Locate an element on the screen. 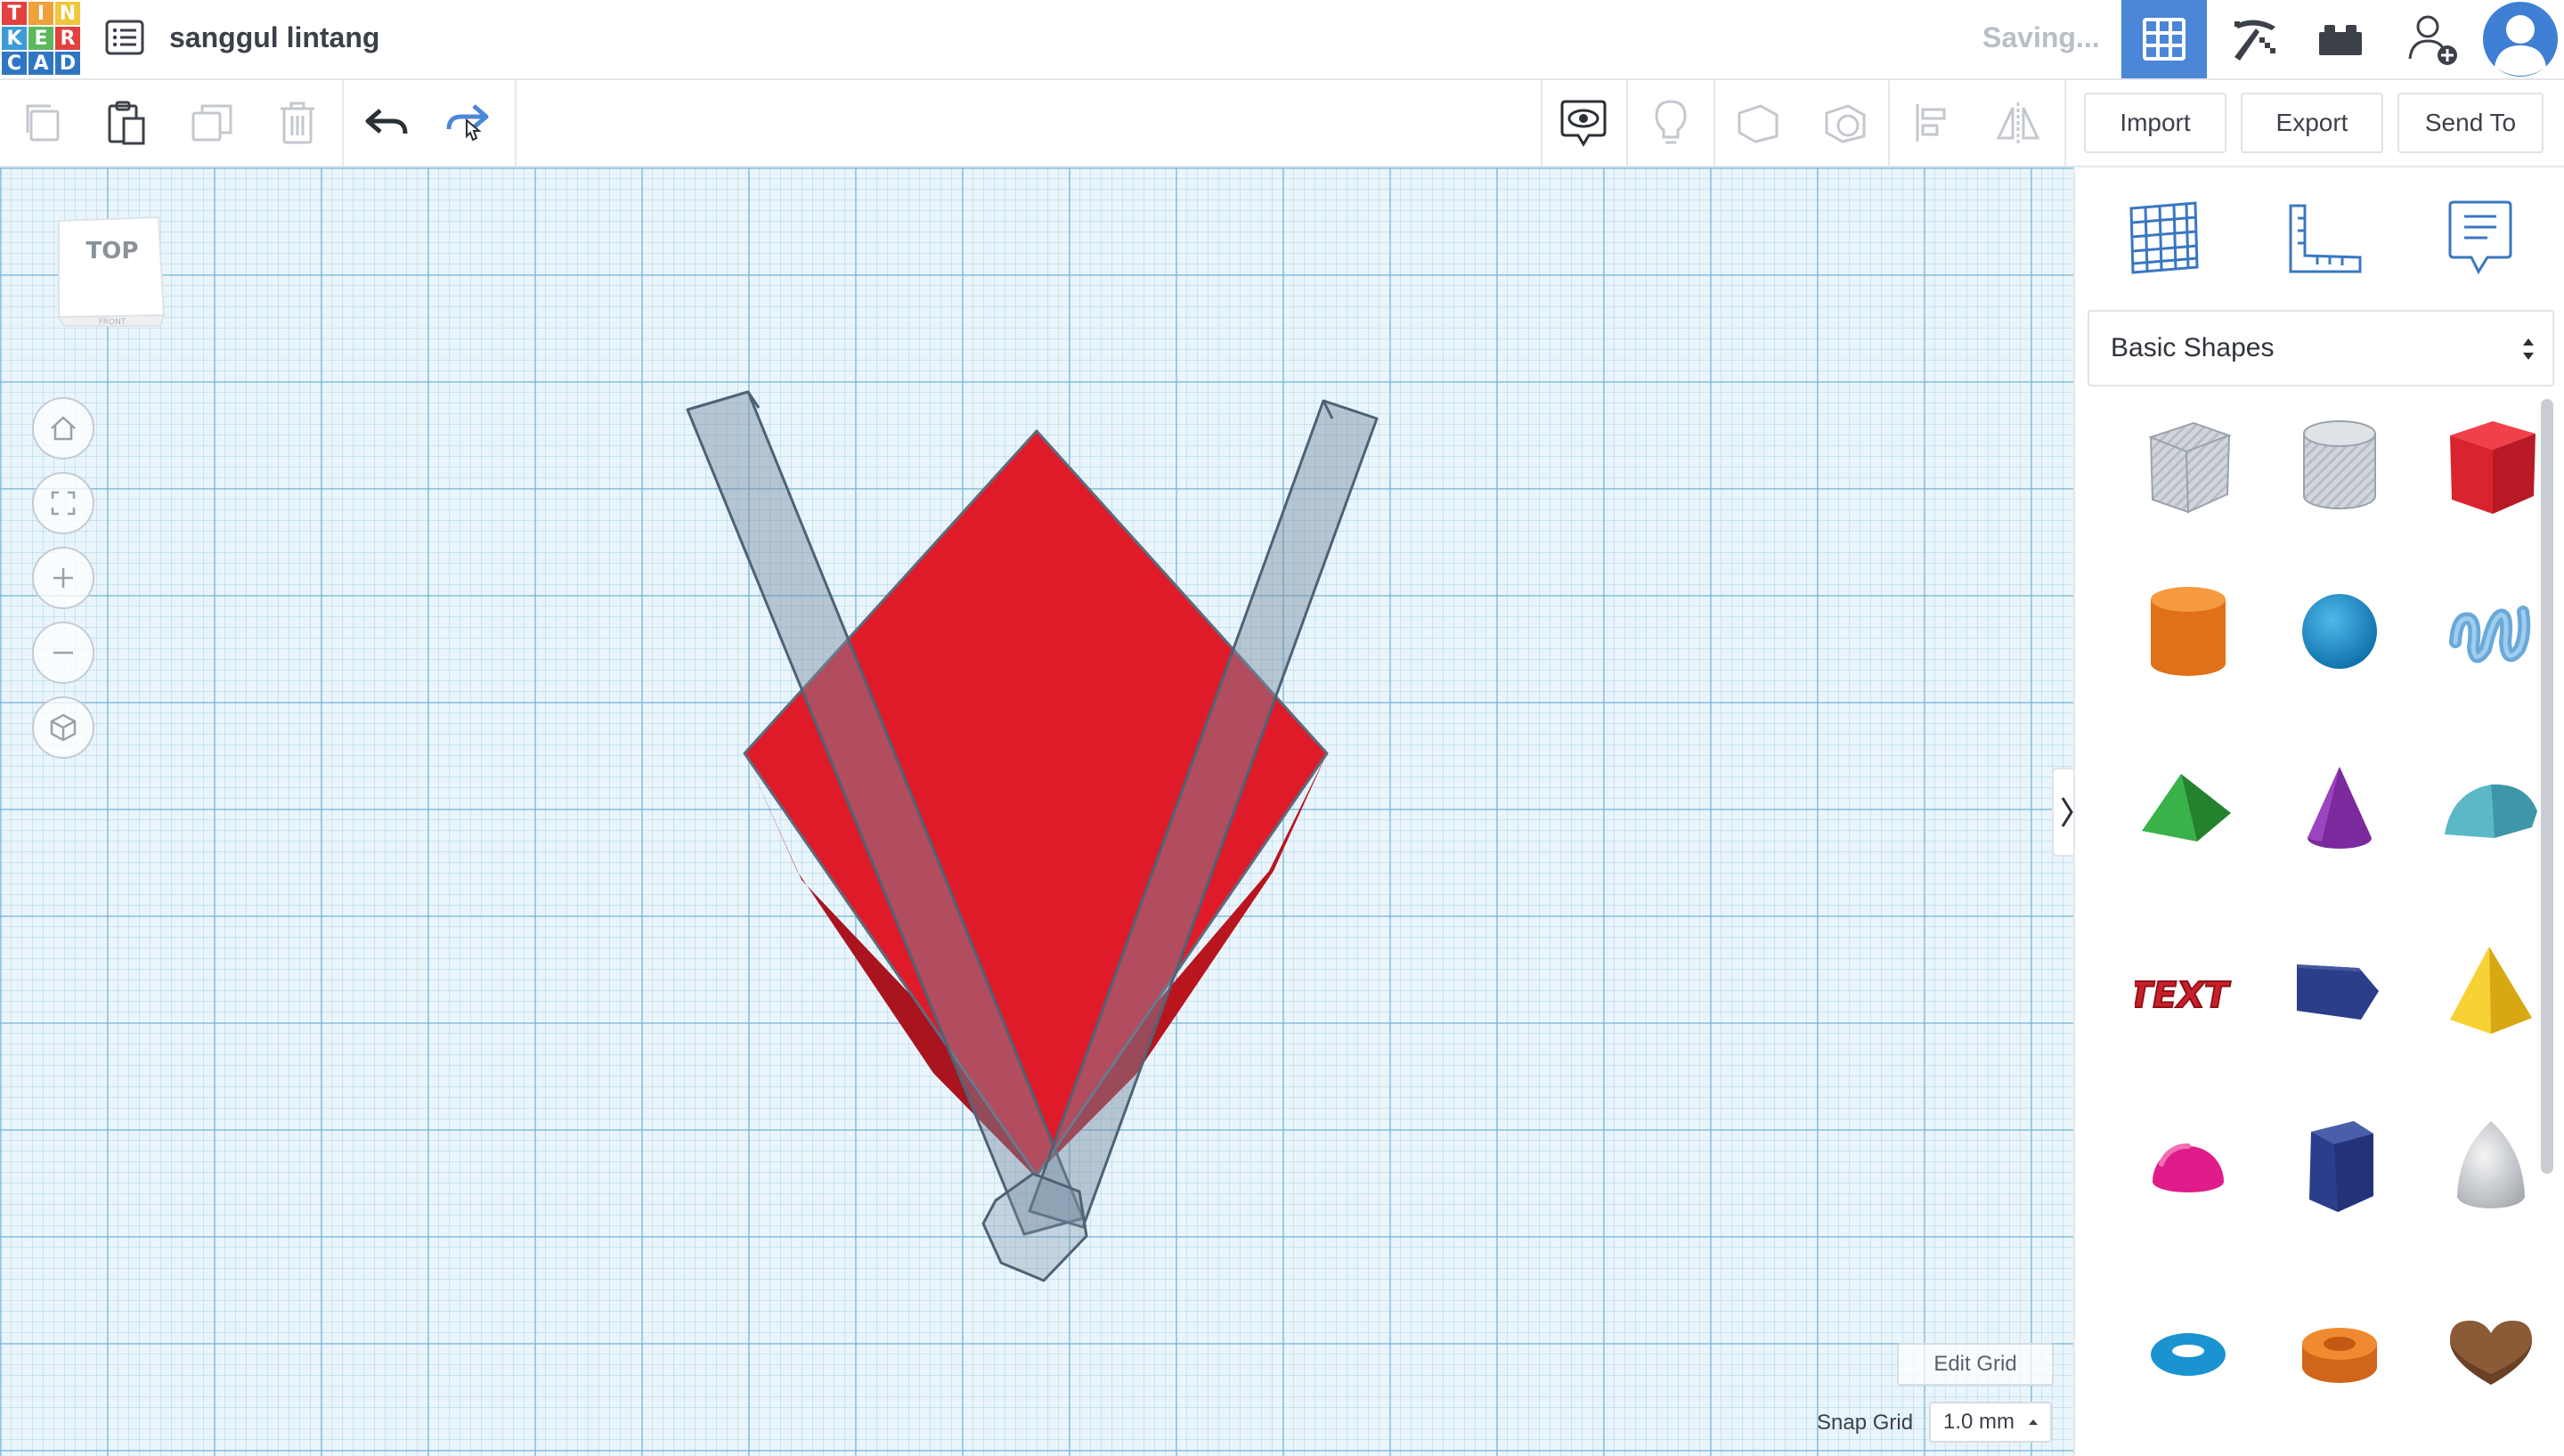 The image size is (2564, 1456). minecraft-build-button is located at coordinates (2255, 39).